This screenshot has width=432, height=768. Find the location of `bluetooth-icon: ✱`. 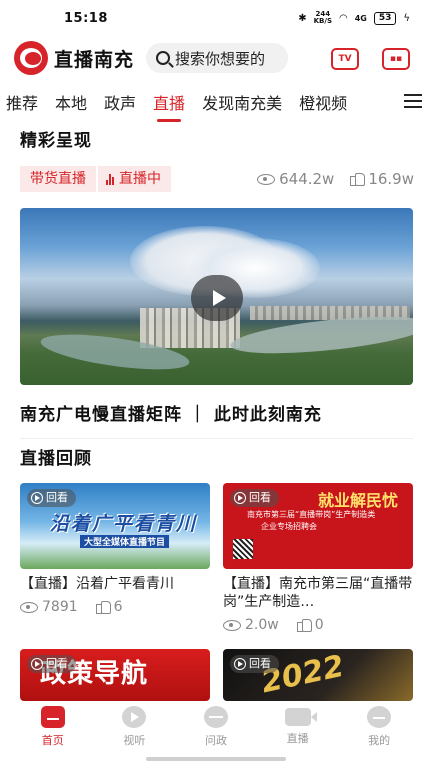

bluetooth-icon: ✱ is located at coordinates (302, 18).